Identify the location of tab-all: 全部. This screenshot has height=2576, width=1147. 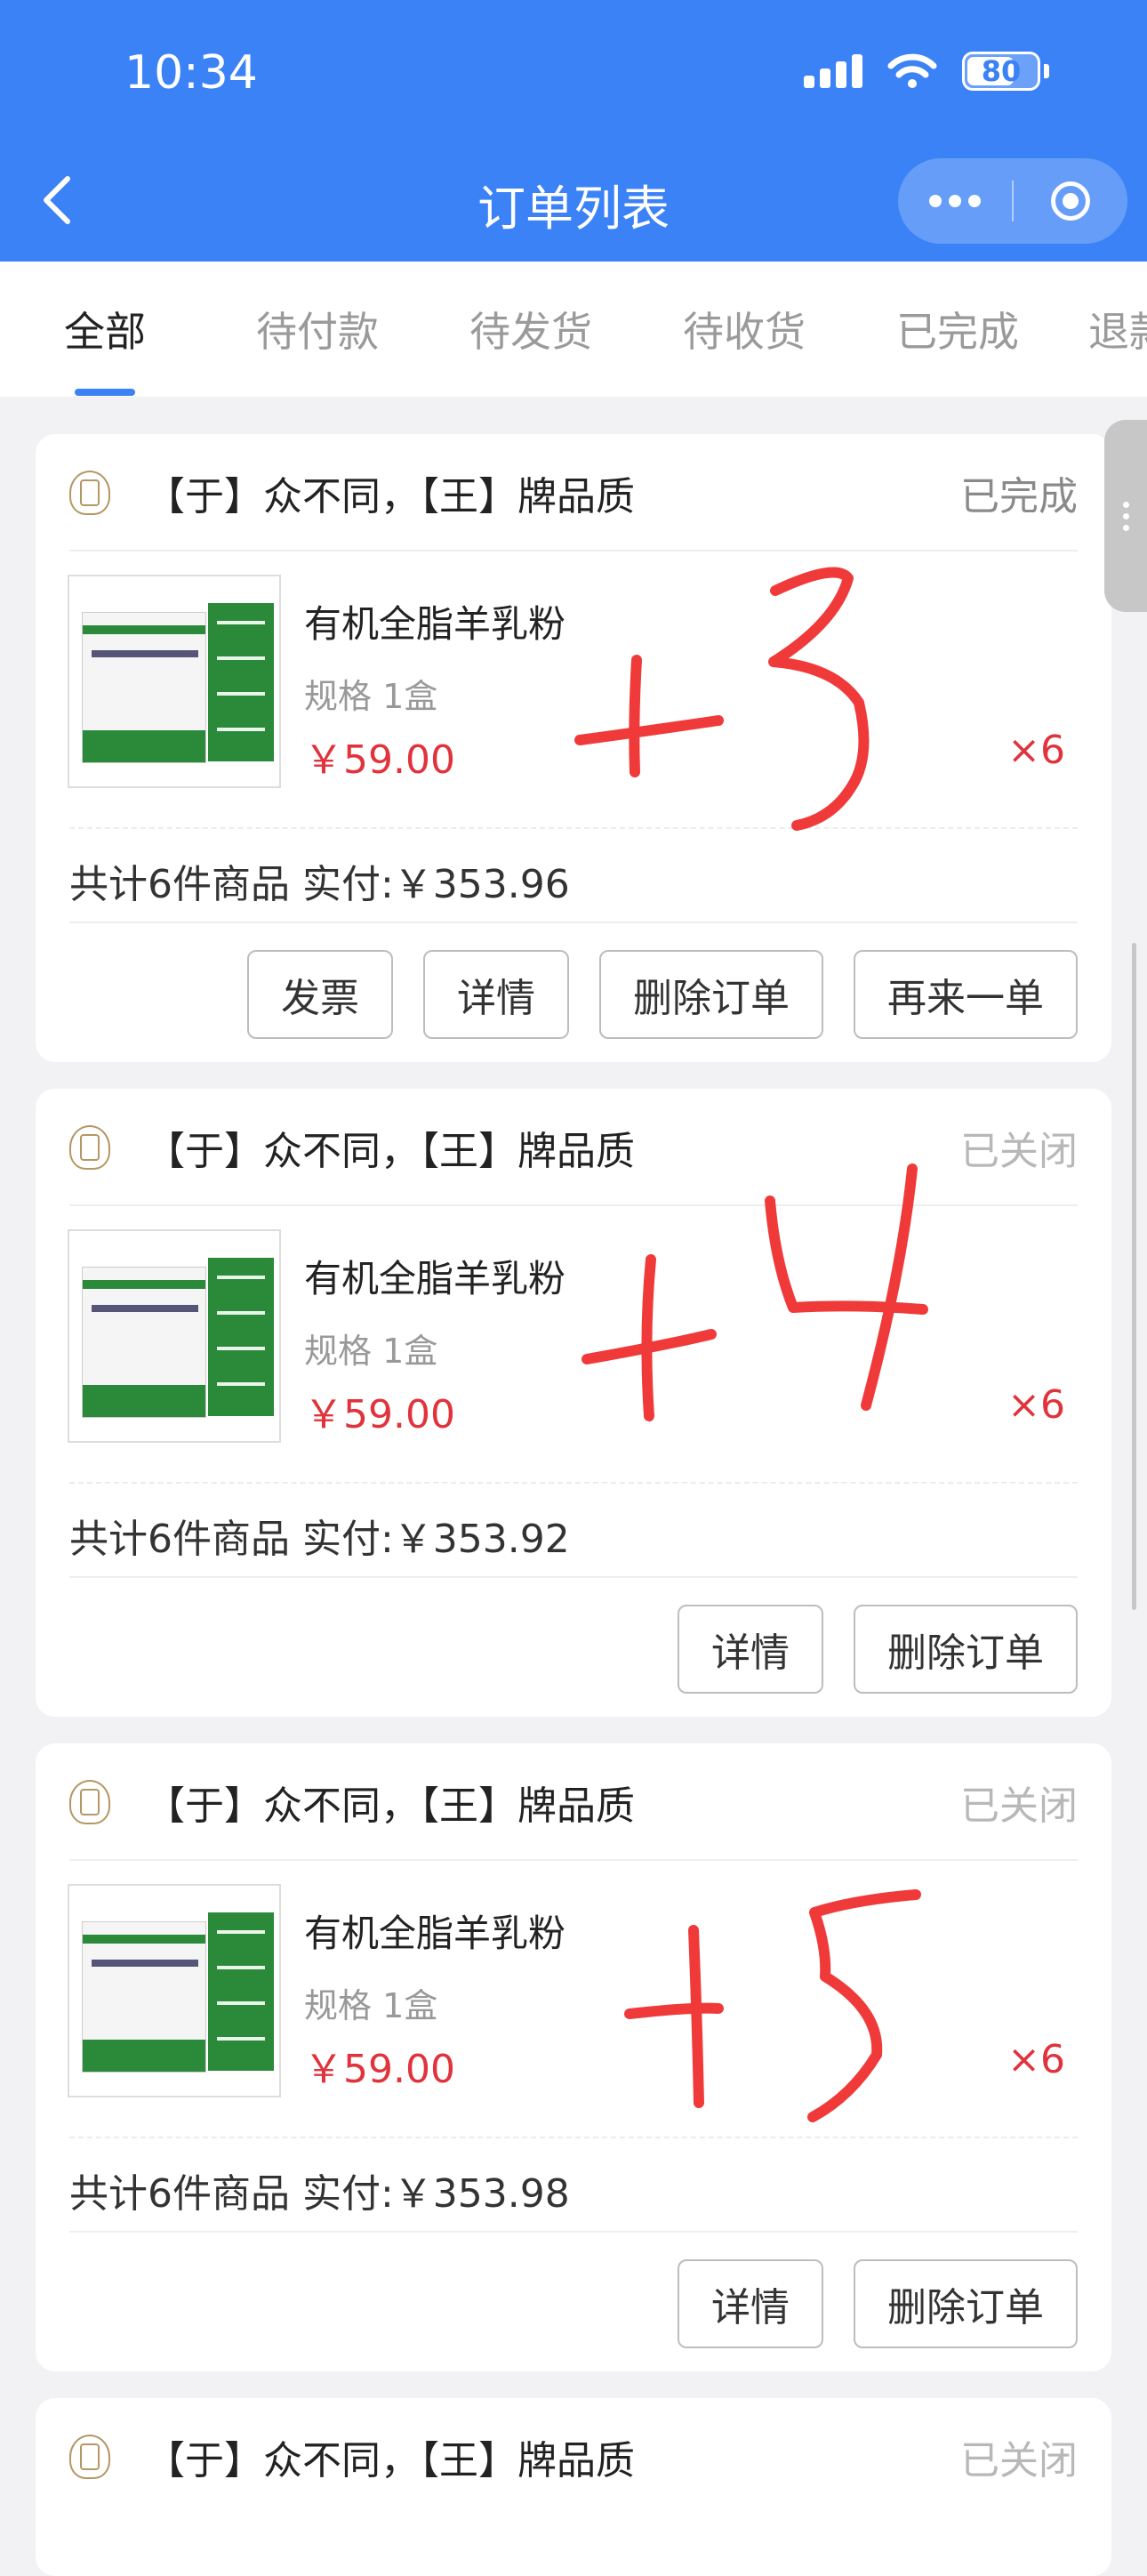
(105, 348).